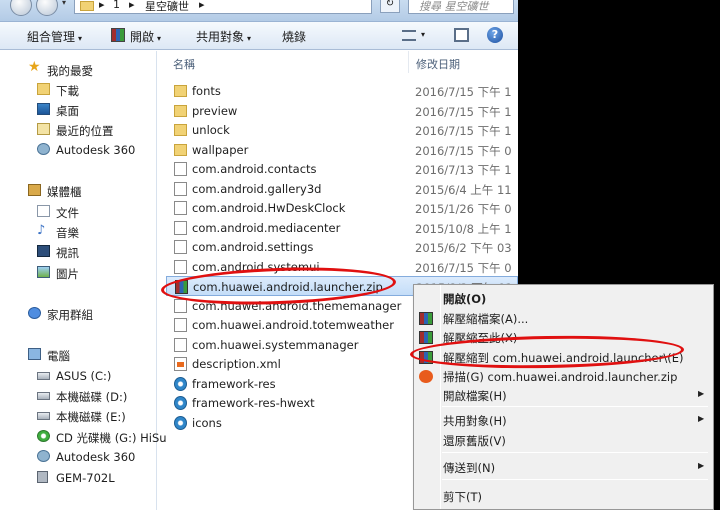 Image resolution: width=720 pixels, height=510 pixels. What do you see at coordinates (116, 5) in the screenshot?
I see `breadcrumb-item: 1` at bounding box center [116, 5].